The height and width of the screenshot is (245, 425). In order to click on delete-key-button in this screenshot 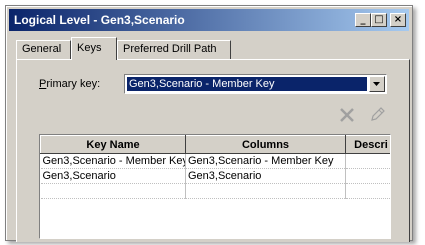, I will do `click(347, 115)`.